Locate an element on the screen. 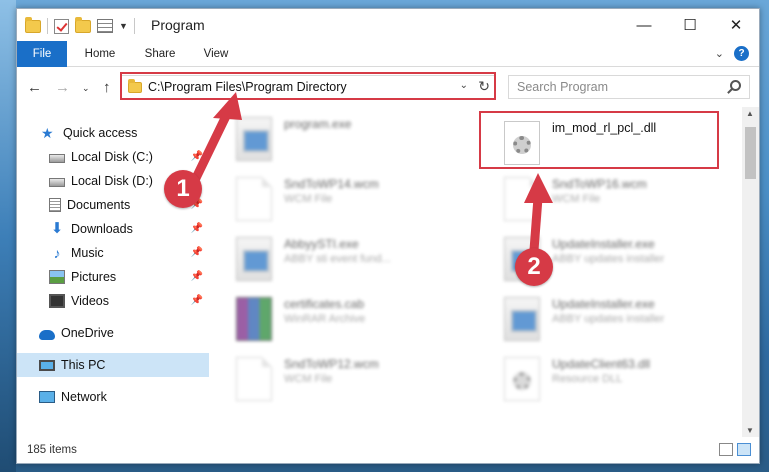 The height and width of the screenshot is (472, 769). maximize-button: ☐ is located at coordinates (690, 25).